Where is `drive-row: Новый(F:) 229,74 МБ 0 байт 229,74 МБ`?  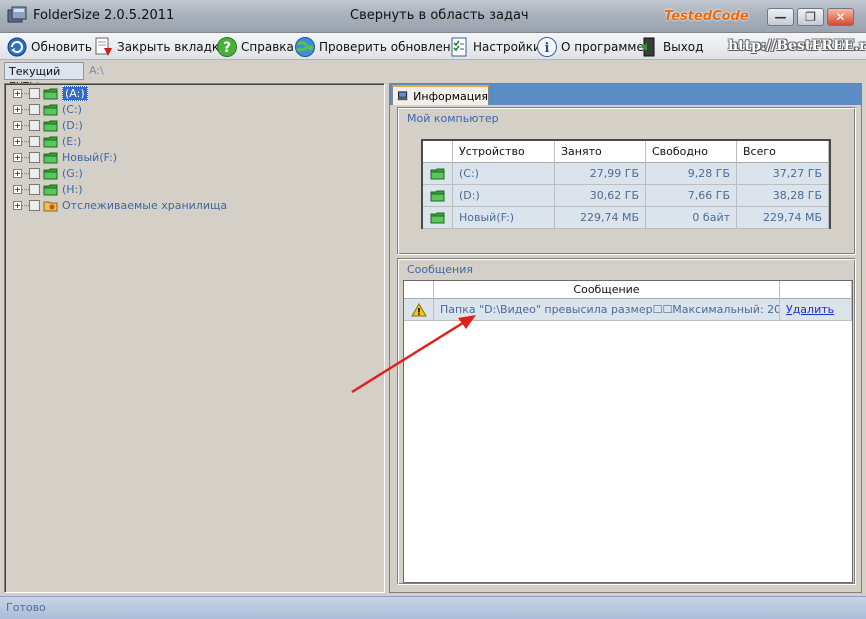
drive-row: Новый(F:) 229,74 МБ 0 байт 229,74 МБ is located at coordinates (626, 218).